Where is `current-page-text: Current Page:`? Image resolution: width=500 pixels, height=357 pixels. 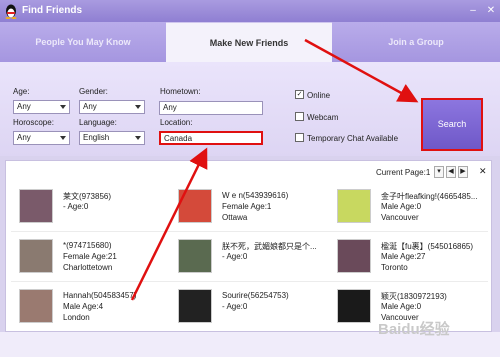 current-page-text: Current Page: is located at coordinates (401, 172).